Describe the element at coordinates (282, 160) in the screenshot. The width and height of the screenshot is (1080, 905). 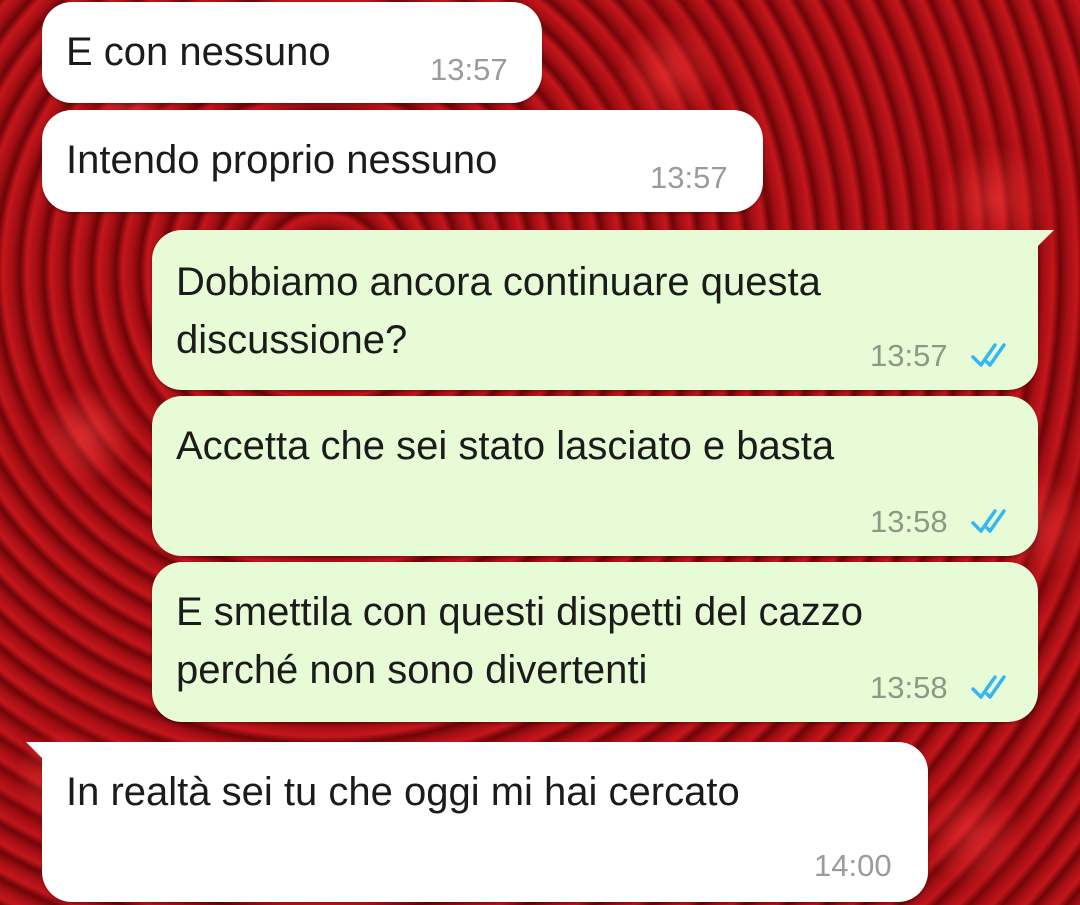
I see `message-text: Intendo proprio nessuno` at that location.